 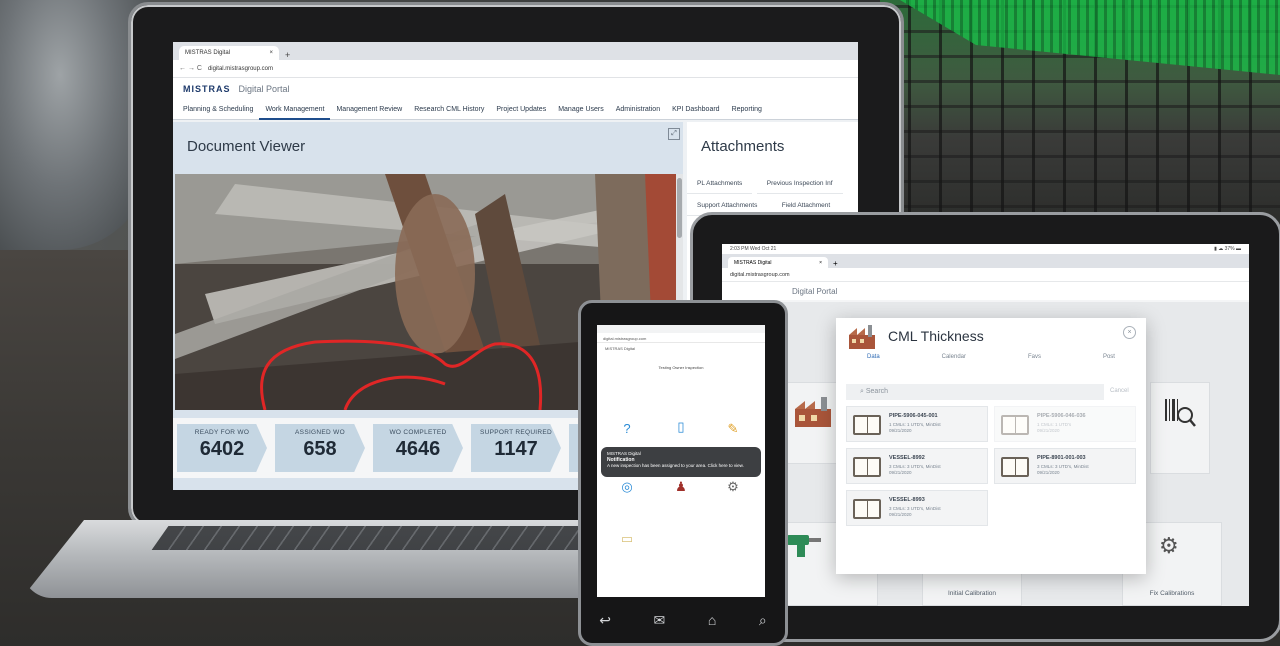 I want to click on nav-item-planning: Planning & Scheduling, so click(x=218, y=110).